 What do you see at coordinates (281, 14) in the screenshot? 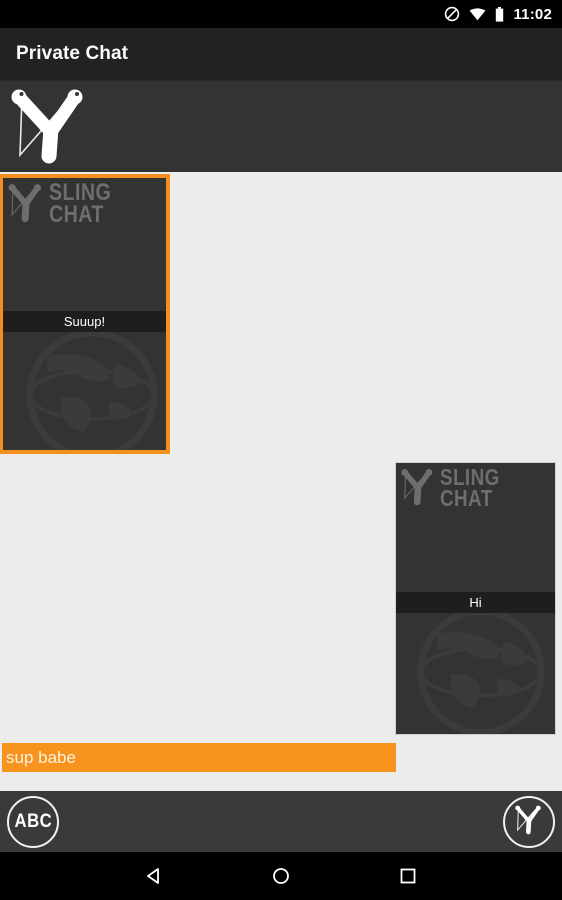
I see `status-bar: 11:02` at bounding box center [281, 14].